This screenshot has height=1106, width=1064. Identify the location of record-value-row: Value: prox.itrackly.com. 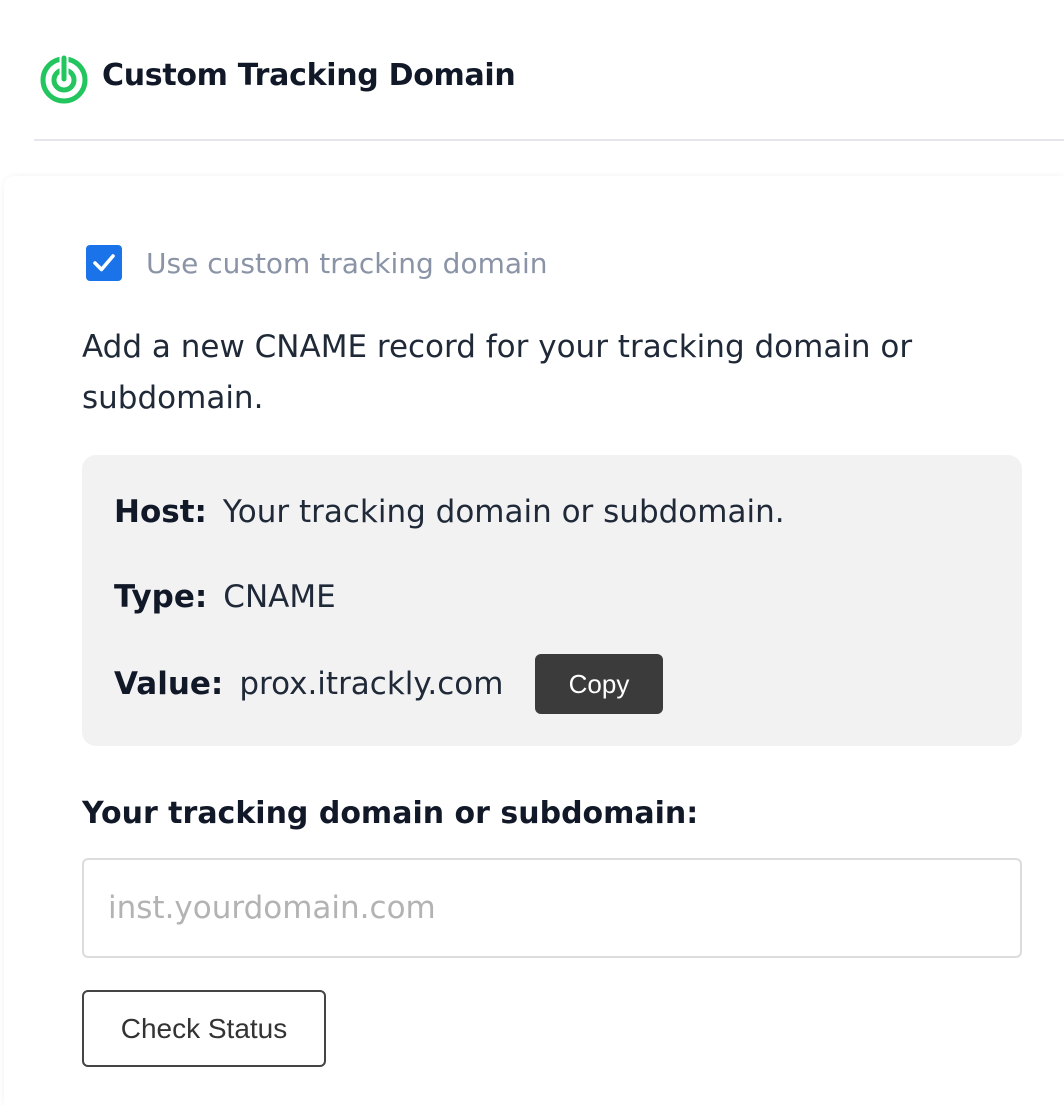
(308, 684).